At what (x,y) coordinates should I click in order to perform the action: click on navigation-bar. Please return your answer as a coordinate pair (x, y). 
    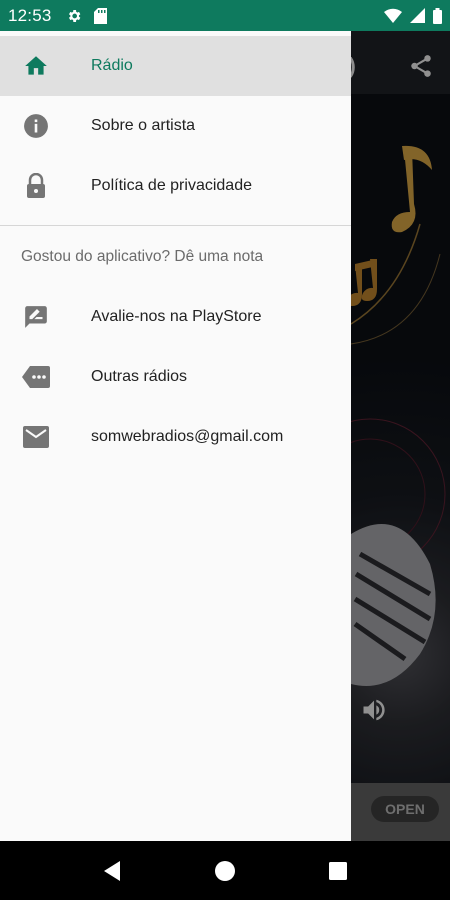
    Looking at the image, I should click on (225, 870).